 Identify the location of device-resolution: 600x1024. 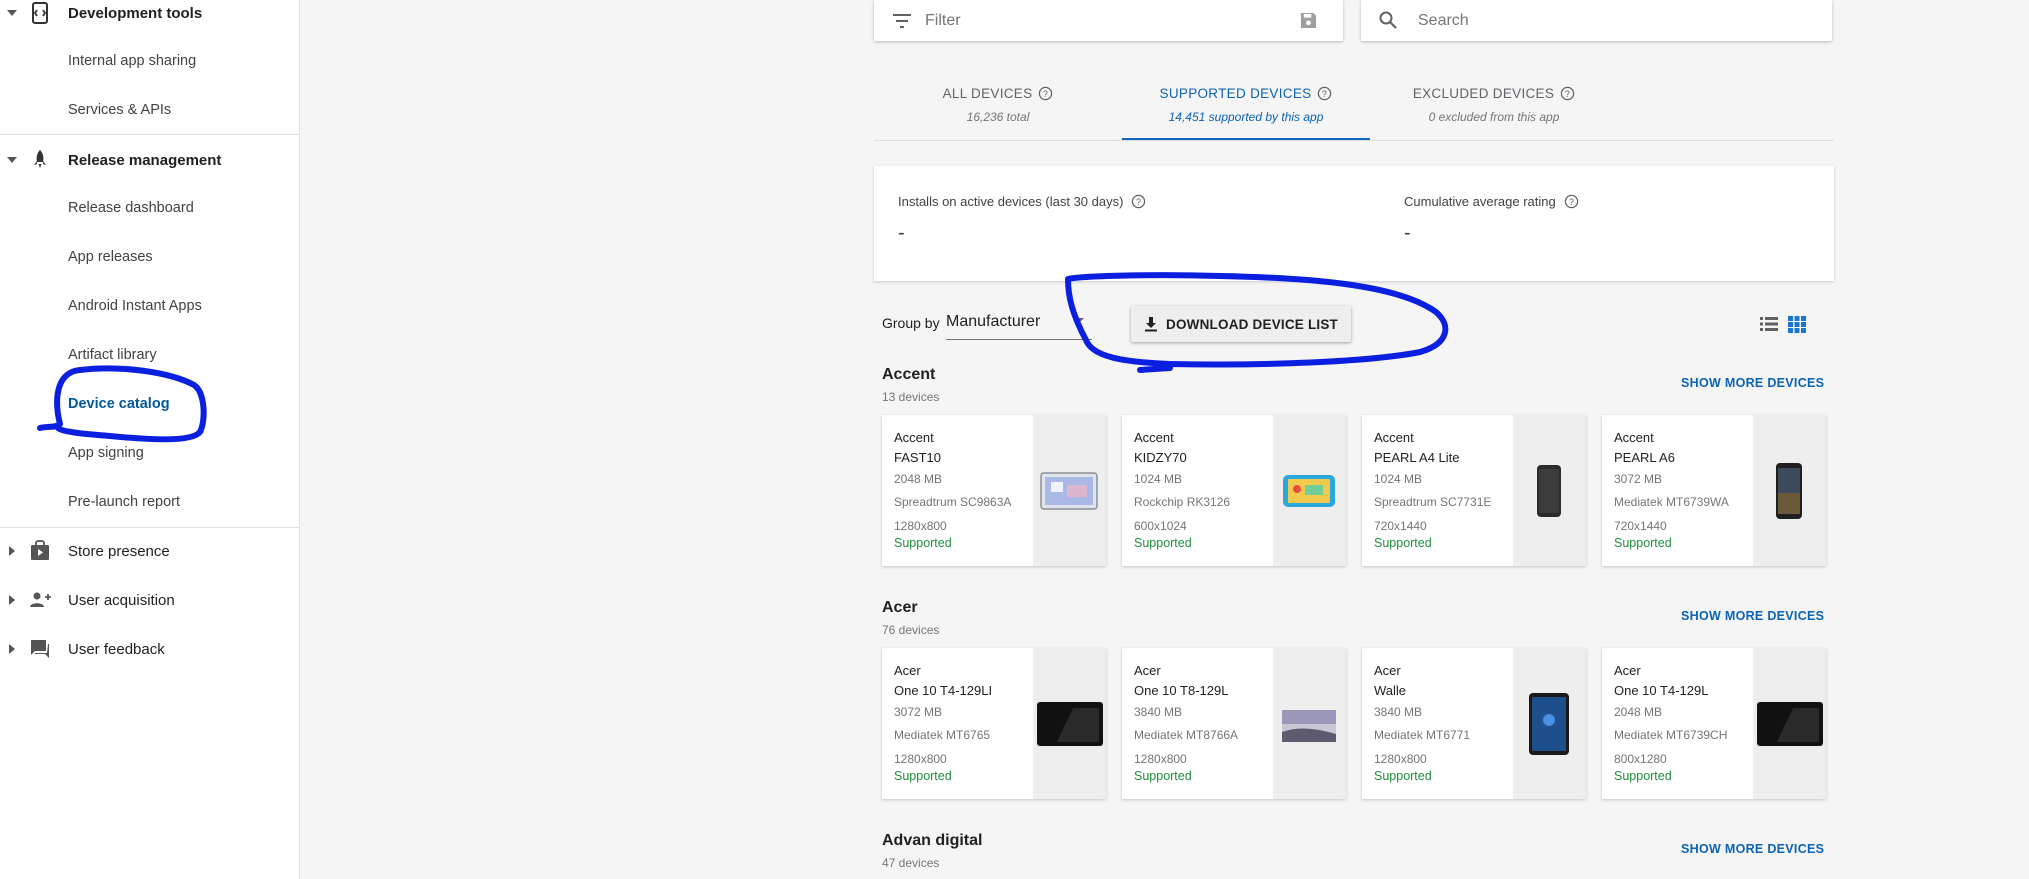
(1160, 526).